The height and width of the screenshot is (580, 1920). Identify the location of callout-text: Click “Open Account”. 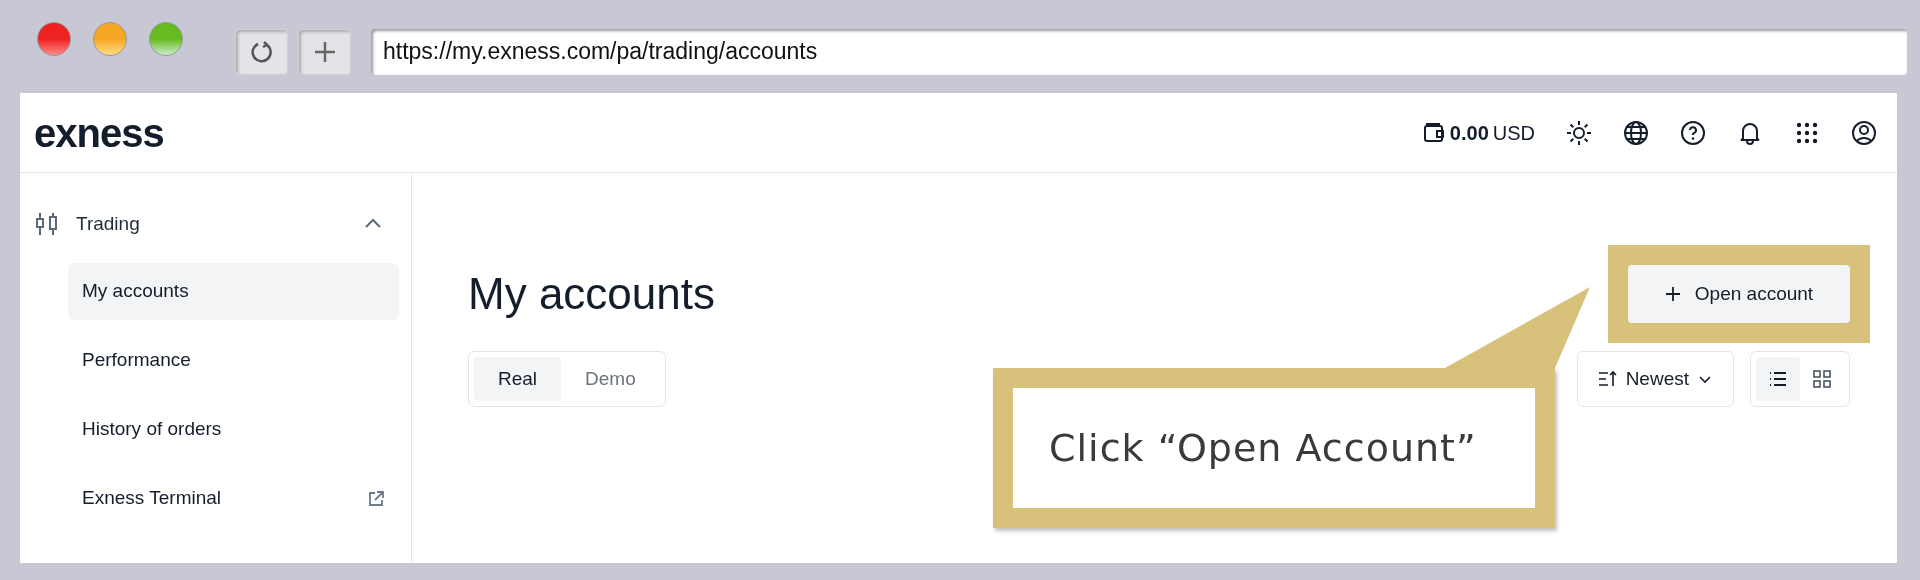
(1263, 448).